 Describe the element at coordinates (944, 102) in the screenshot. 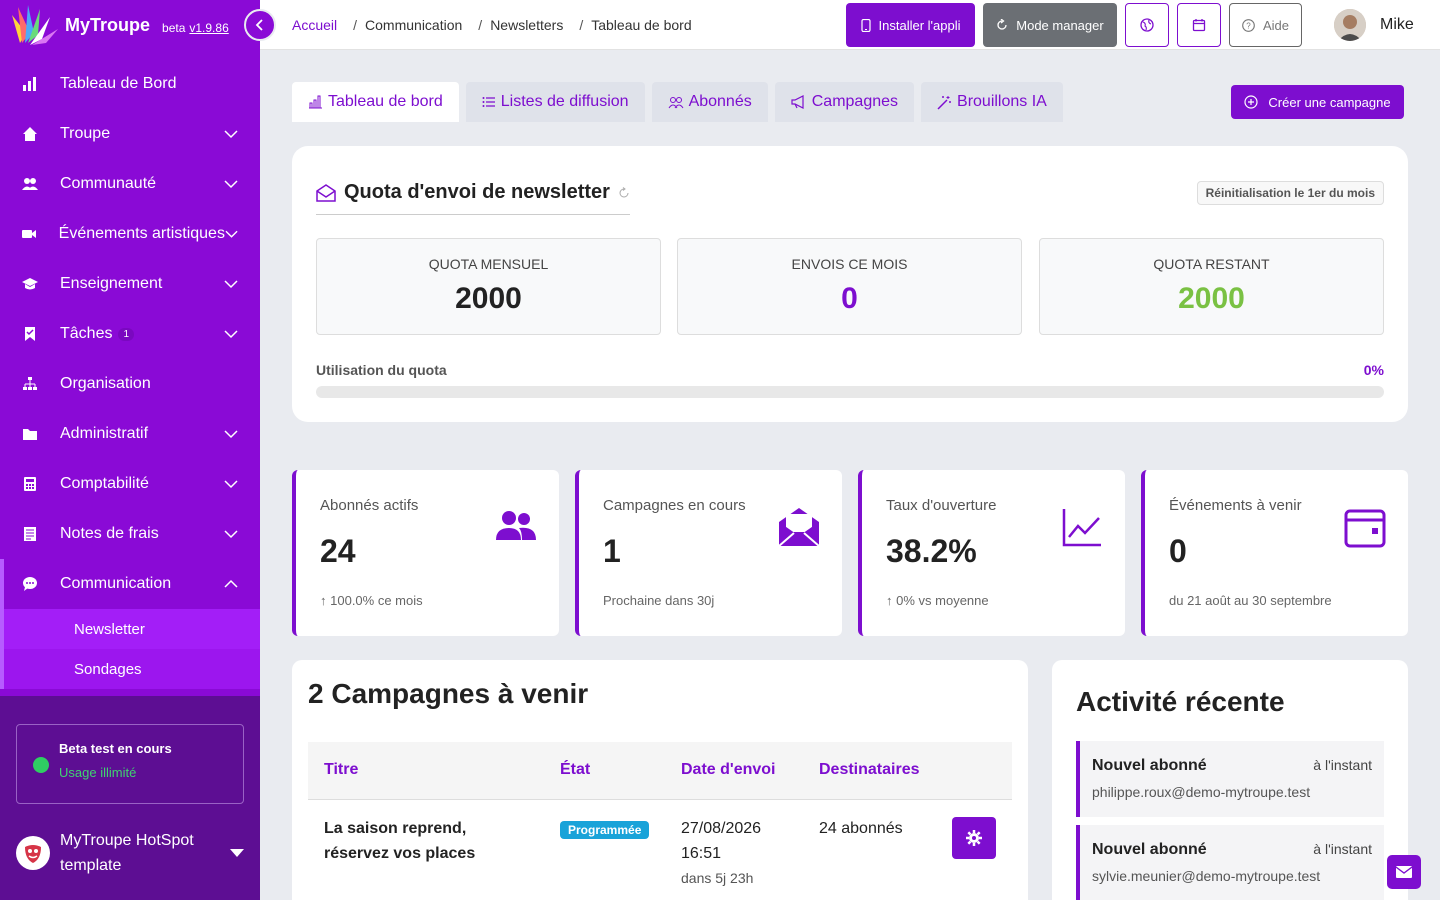

I see `magic-wand-icon` at that location.